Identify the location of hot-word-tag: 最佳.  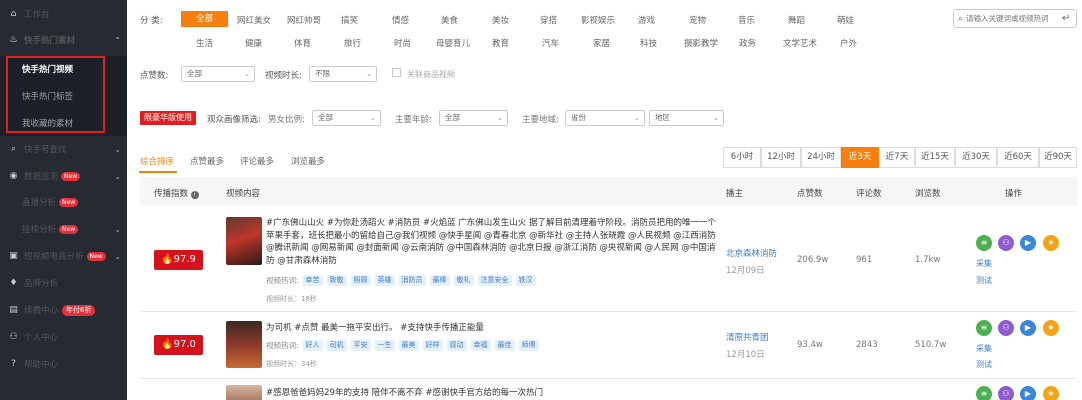
(504, 345).